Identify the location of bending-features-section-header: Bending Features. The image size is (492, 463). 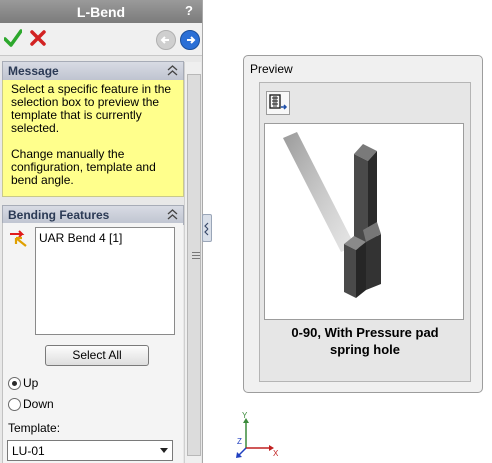
(93, 215).